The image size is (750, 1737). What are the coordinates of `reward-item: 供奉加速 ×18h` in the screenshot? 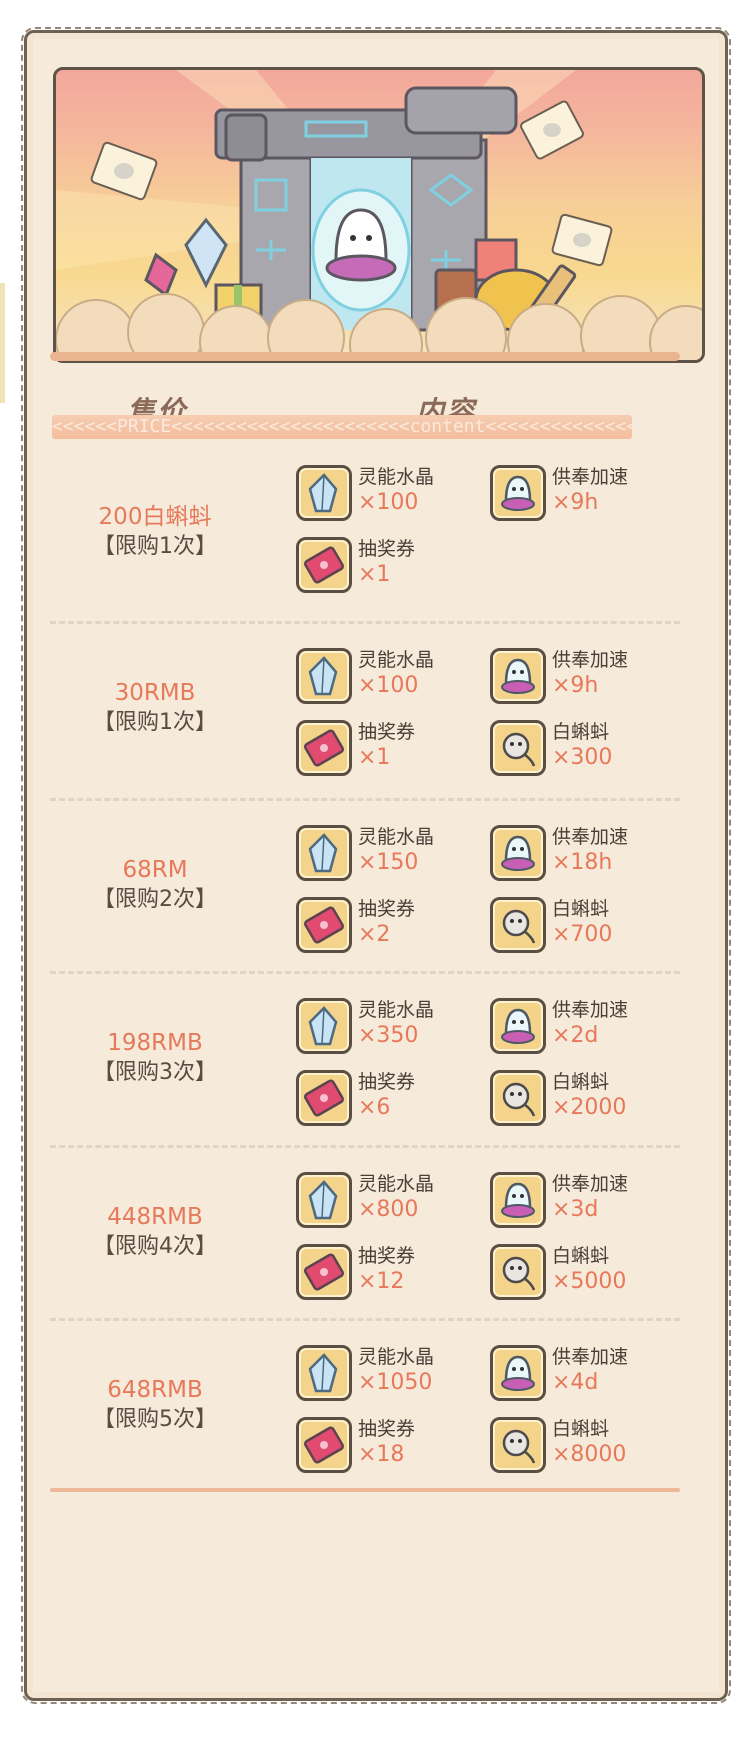 It's located at (595, 854).